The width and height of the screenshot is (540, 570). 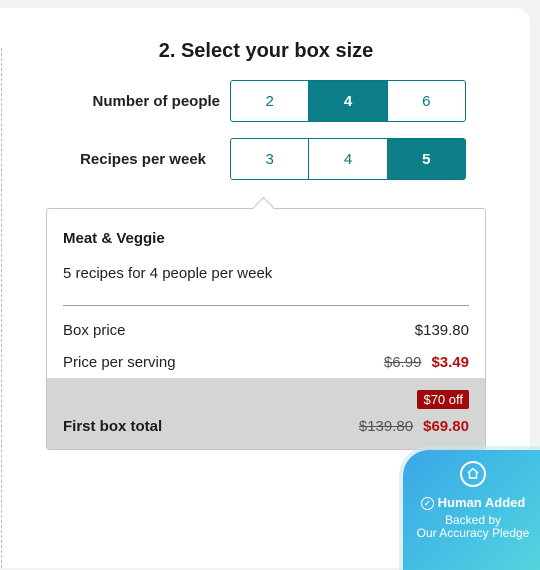 I want to click on people-selector: 2 4 6, so click(x=348, y=101).